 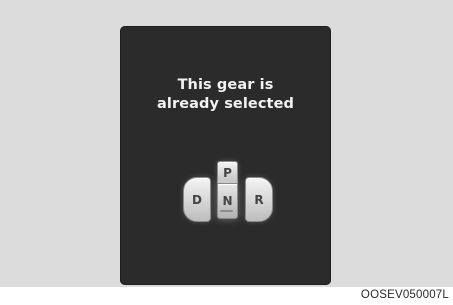 I want to click on message-line-2: already selected, so click(x=225, y=104).